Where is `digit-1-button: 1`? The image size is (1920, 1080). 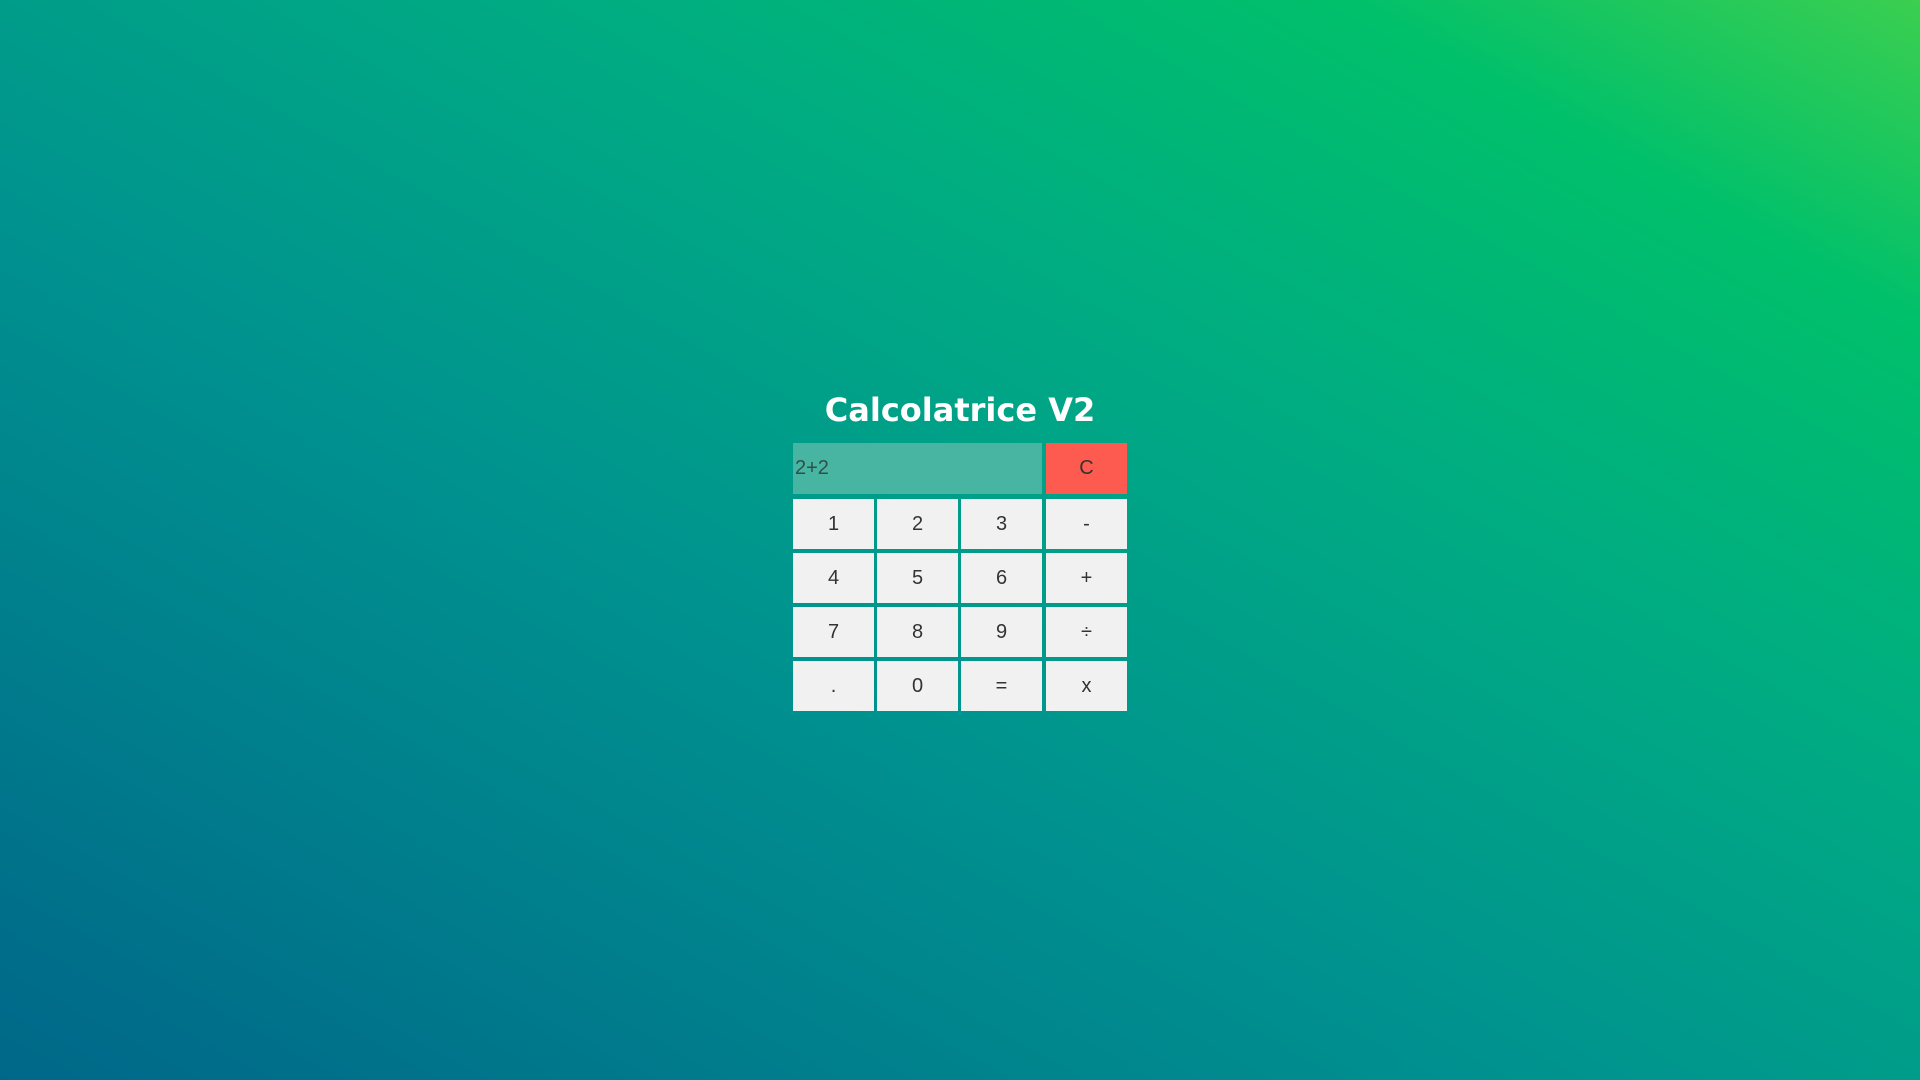 digit-1-button: 1 is located at coordinates (833, 524).